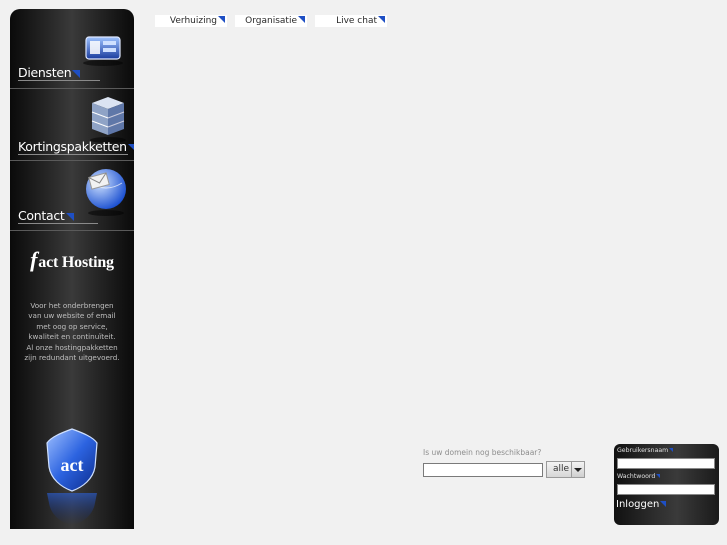 The width and height of the screenshot is (727, 545). What do you see at coordinates (46, 215) in the screenshot?
I see `nav-label: Contact` at bounding box center [46, 215].